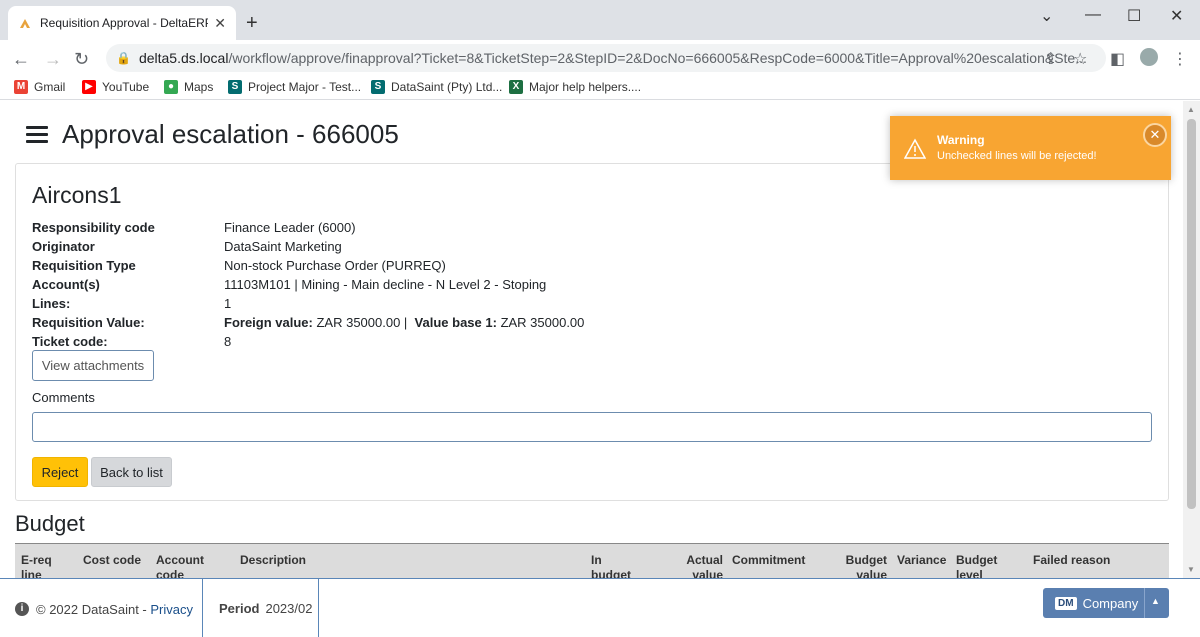  I want to click on comments-input, so click(592, 427).